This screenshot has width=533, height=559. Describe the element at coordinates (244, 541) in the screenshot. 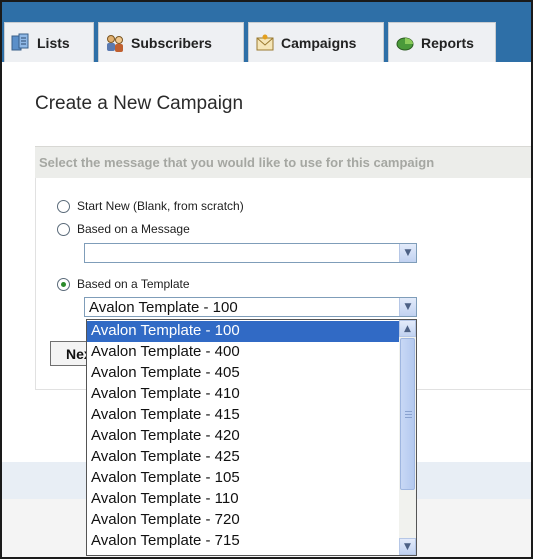

I see `template-option: Avalon Template - 715` at that location.